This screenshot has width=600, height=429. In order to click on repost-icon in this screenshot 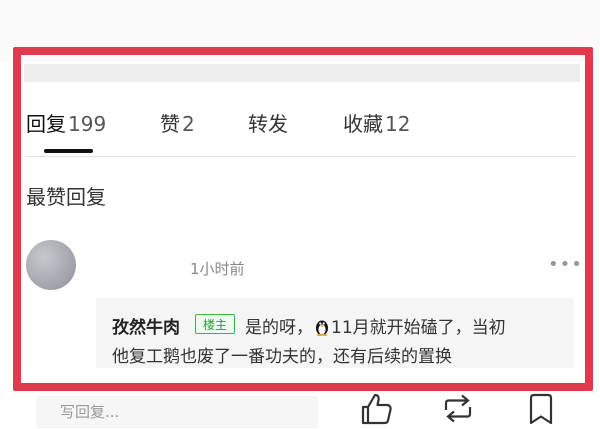, I will do `click(458, 408)`.